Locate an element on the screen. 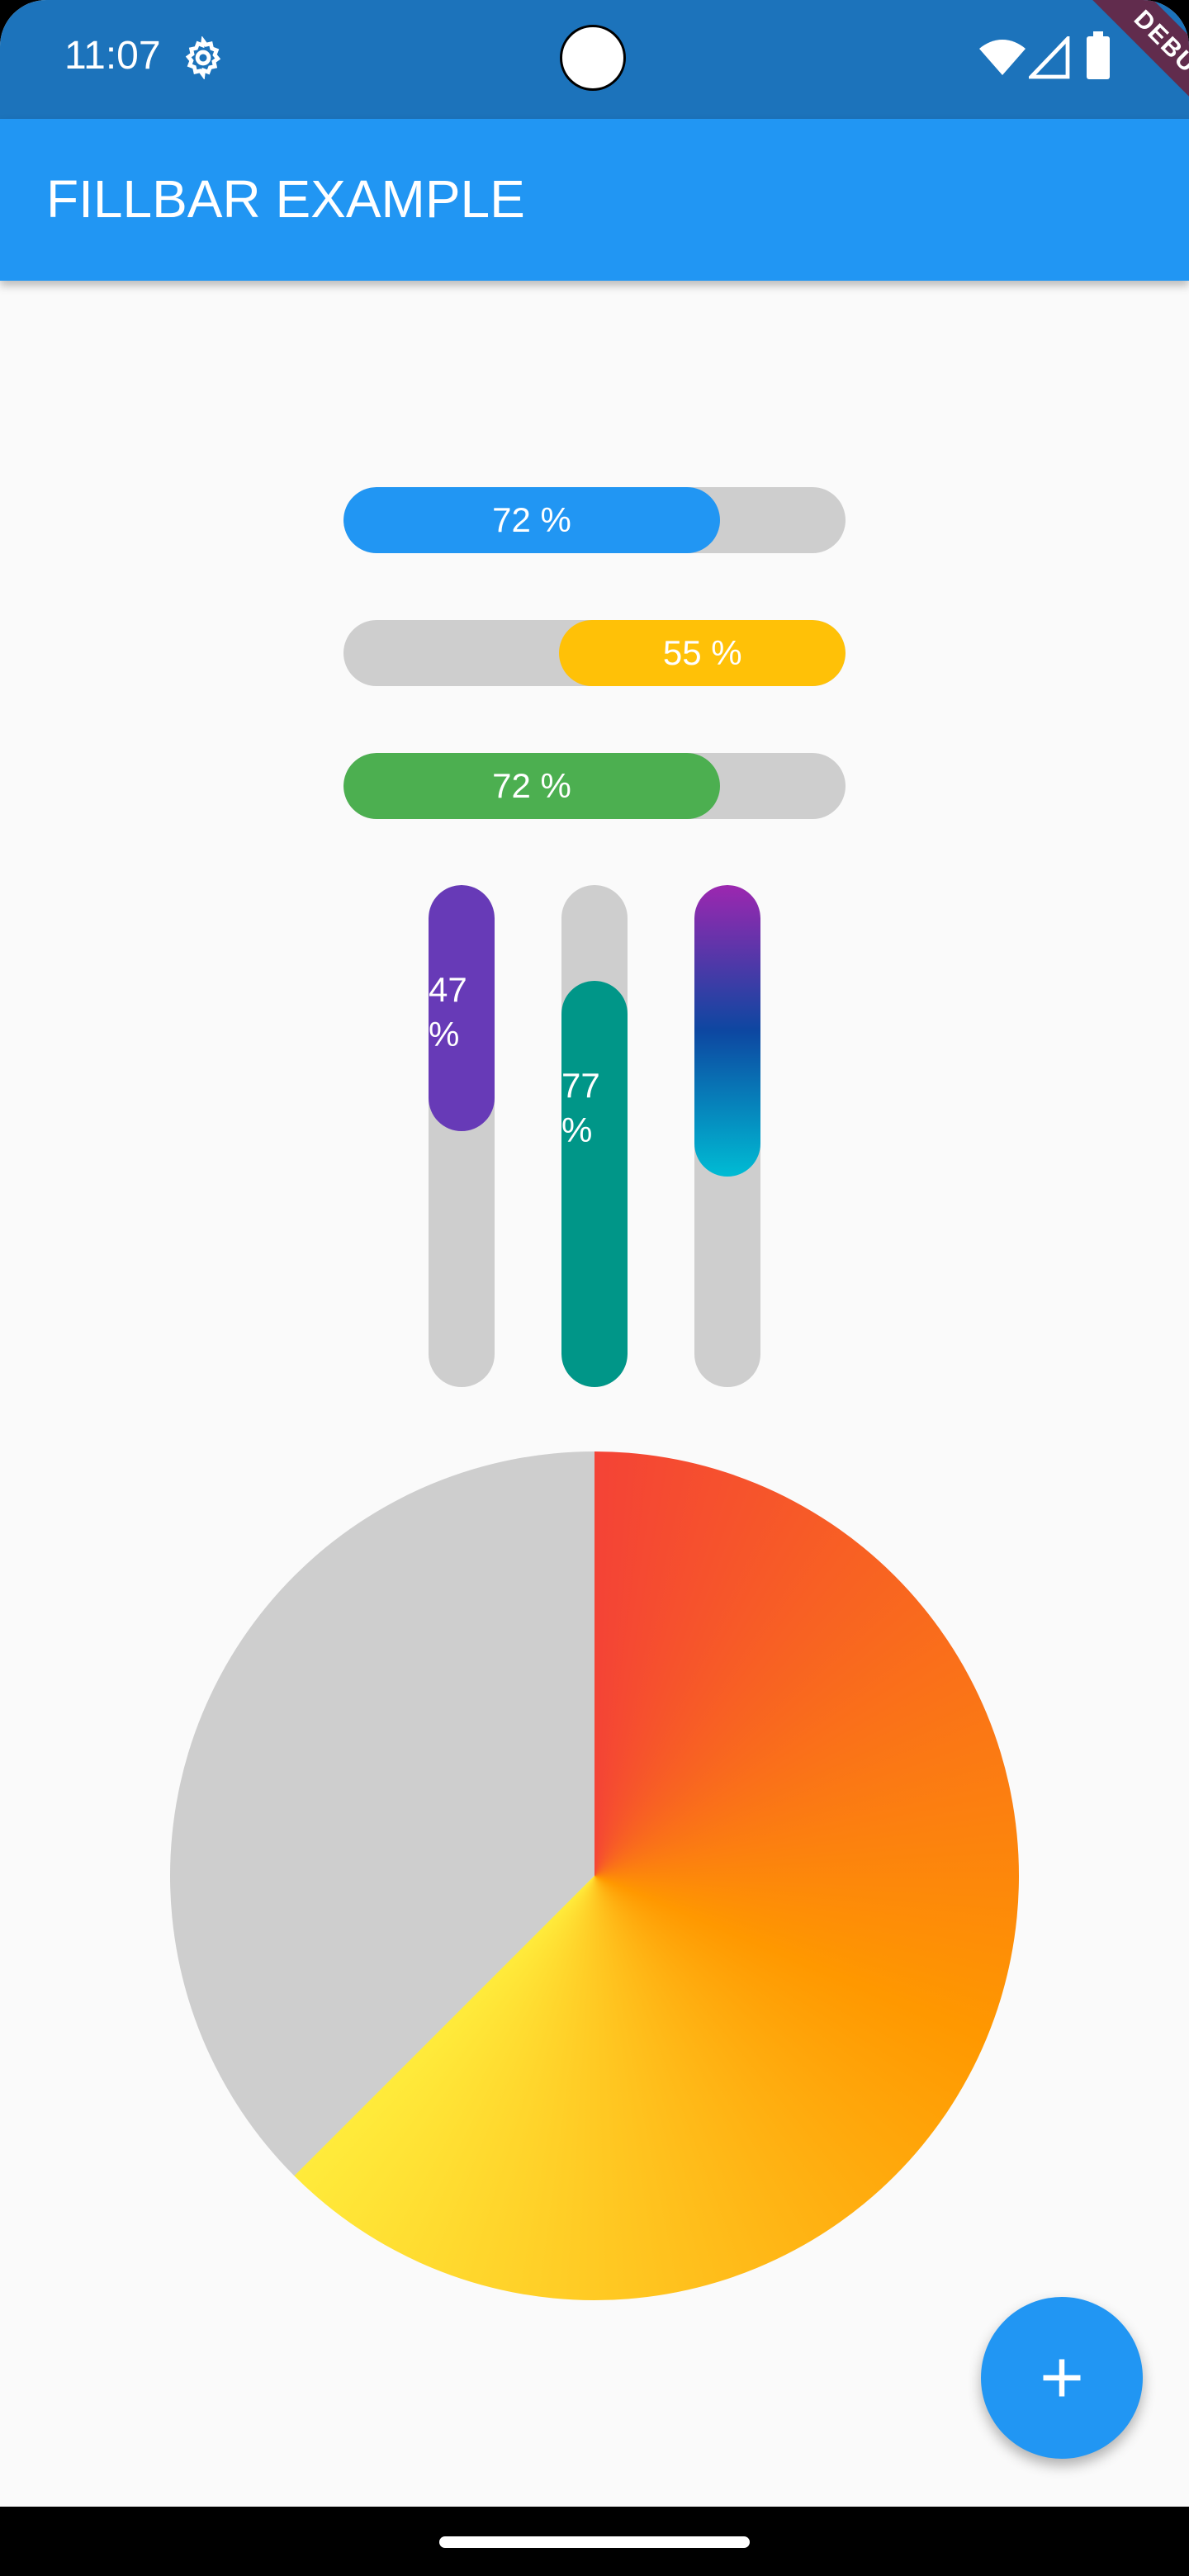 The width and height of the screenshot is (1189, 2576). horizontal-fillbar-3: 72 % is located at coordinates (594, 786).